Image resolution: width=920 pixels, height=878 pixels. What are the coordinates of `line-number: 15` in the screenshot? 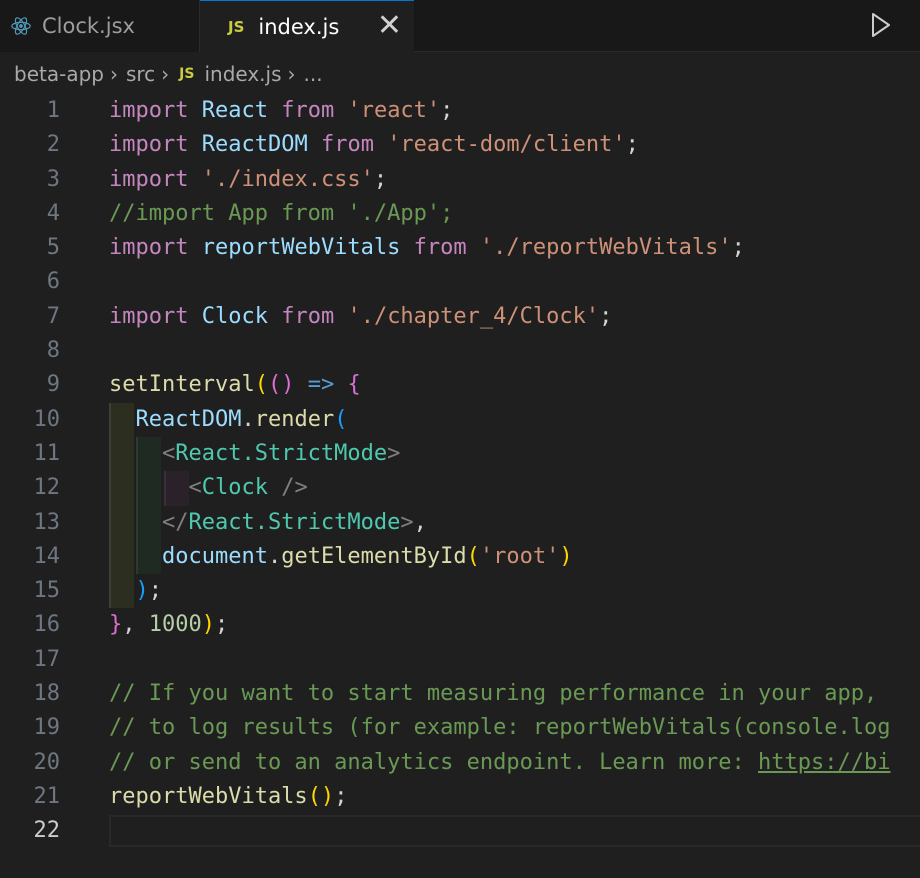 It's located at (47, 591).